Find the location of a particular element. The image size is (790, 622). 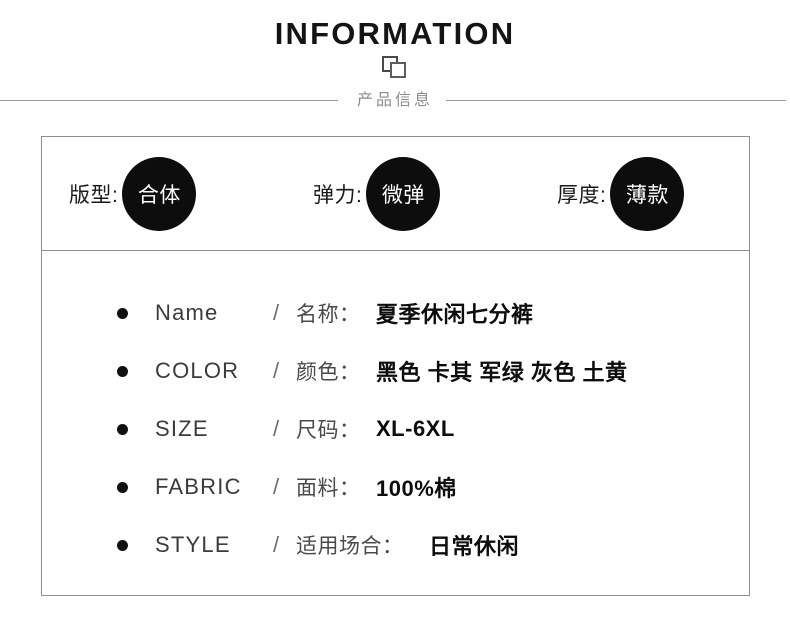

spec-value: 日常休闲 is located at coordinates (474, 546).